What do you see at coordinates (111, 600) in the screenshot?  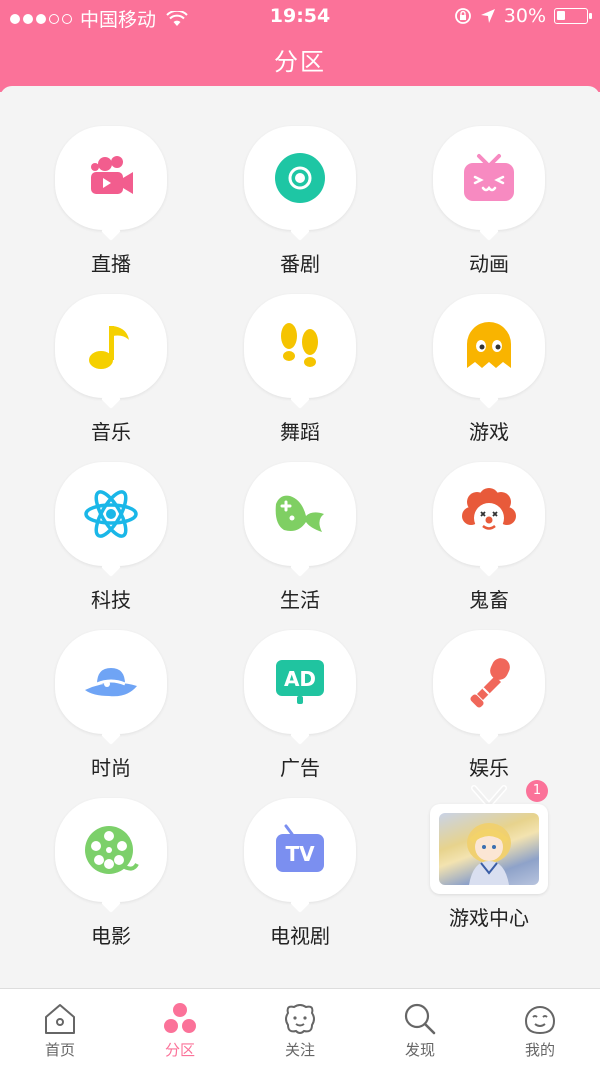 I see `category-label: 科技` at bounding box center [111, 600].